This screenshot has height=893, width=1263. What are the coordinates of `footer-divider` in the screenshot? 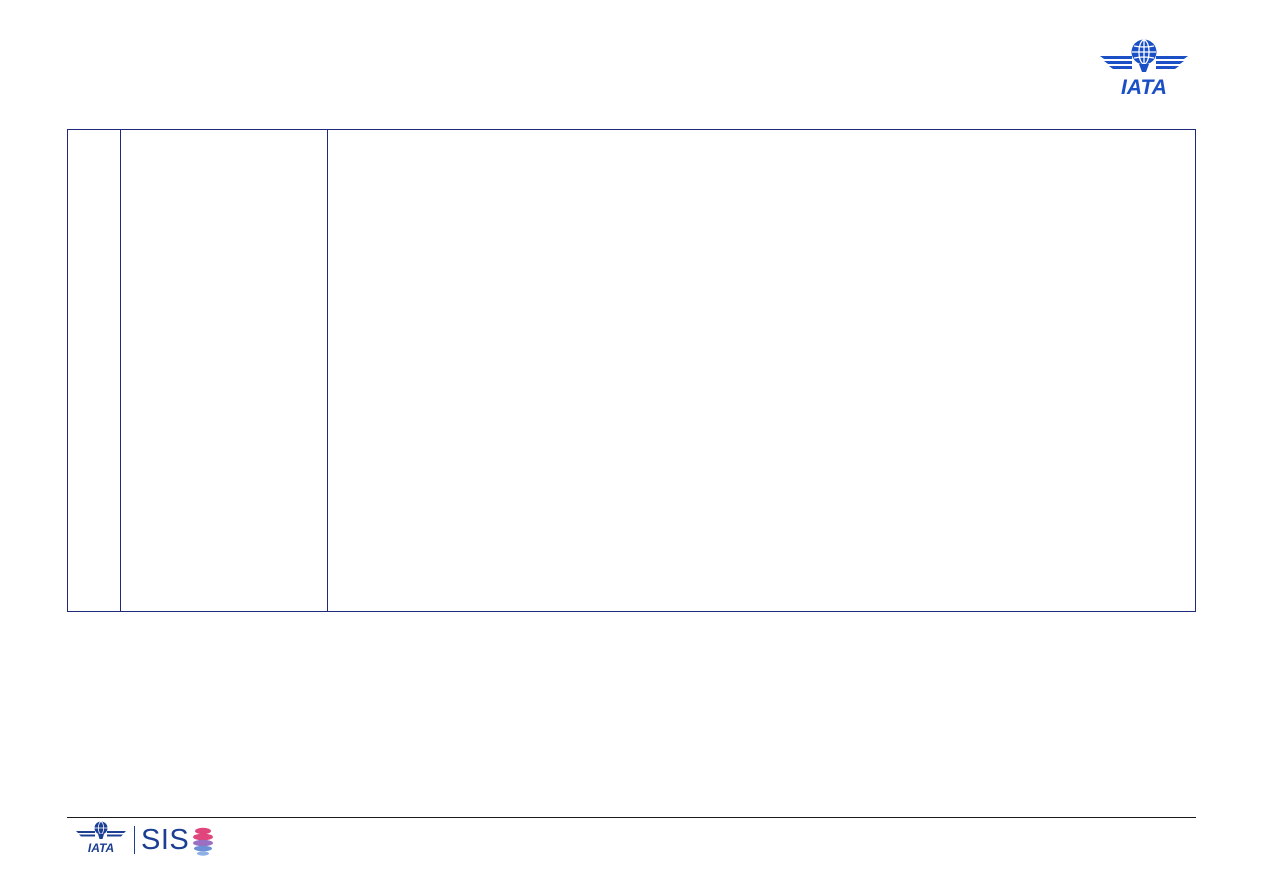 It's located at (631, 817).